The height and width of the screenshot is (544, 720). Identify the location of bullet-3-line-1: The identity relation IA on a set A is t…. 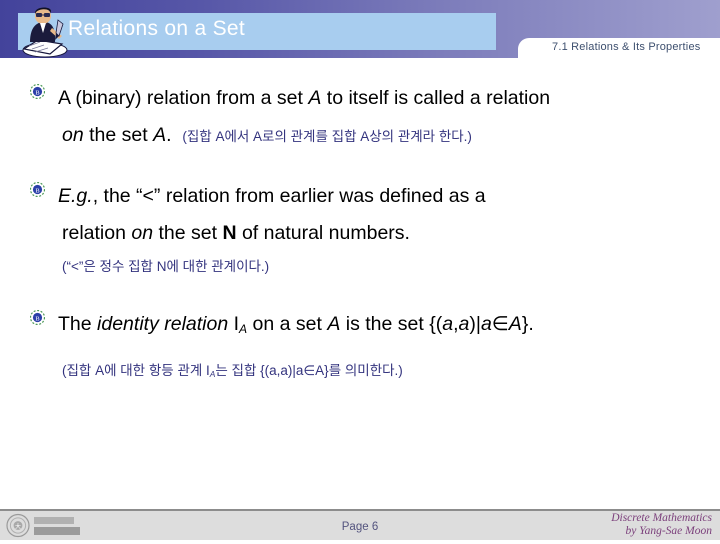
(296, 325).